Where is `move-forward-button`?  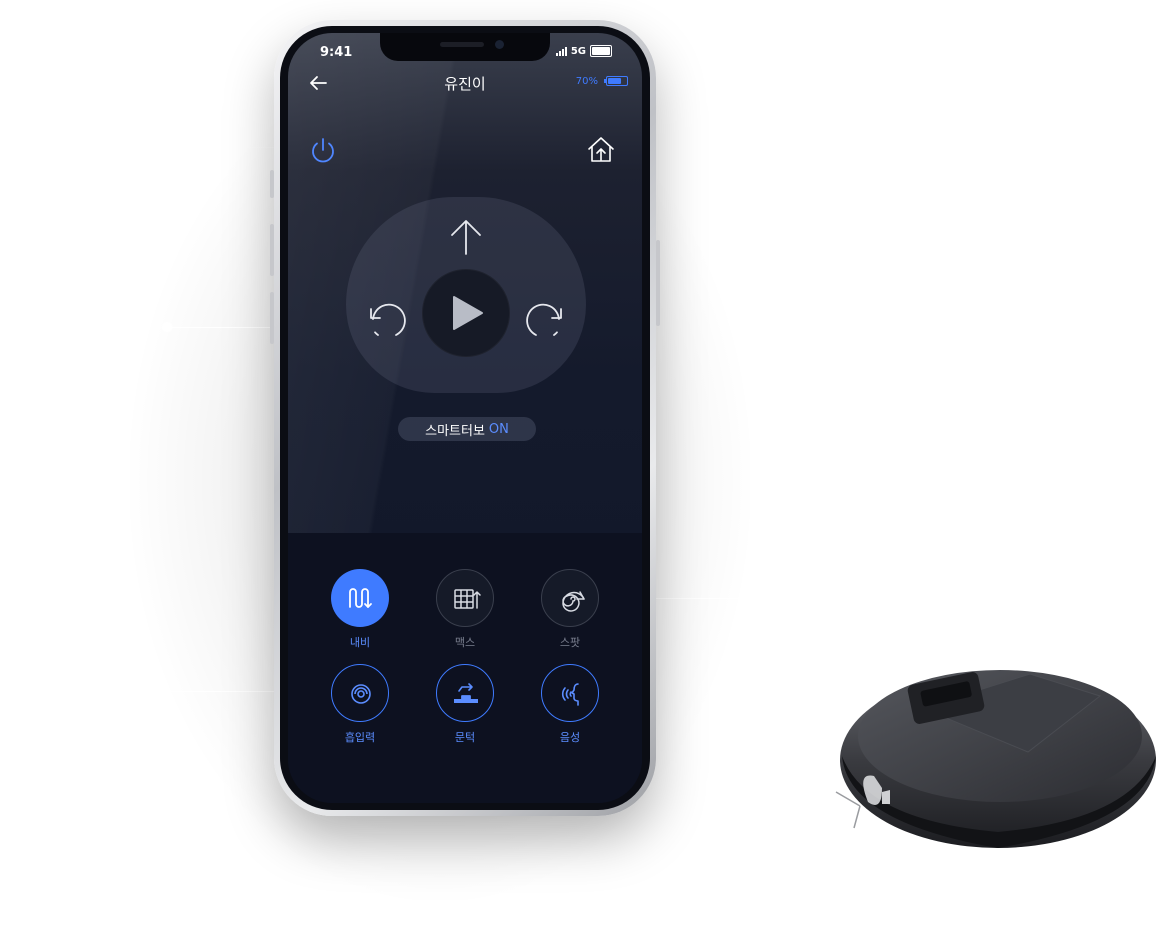 move-forward-button is located at coordinates (466, 237).